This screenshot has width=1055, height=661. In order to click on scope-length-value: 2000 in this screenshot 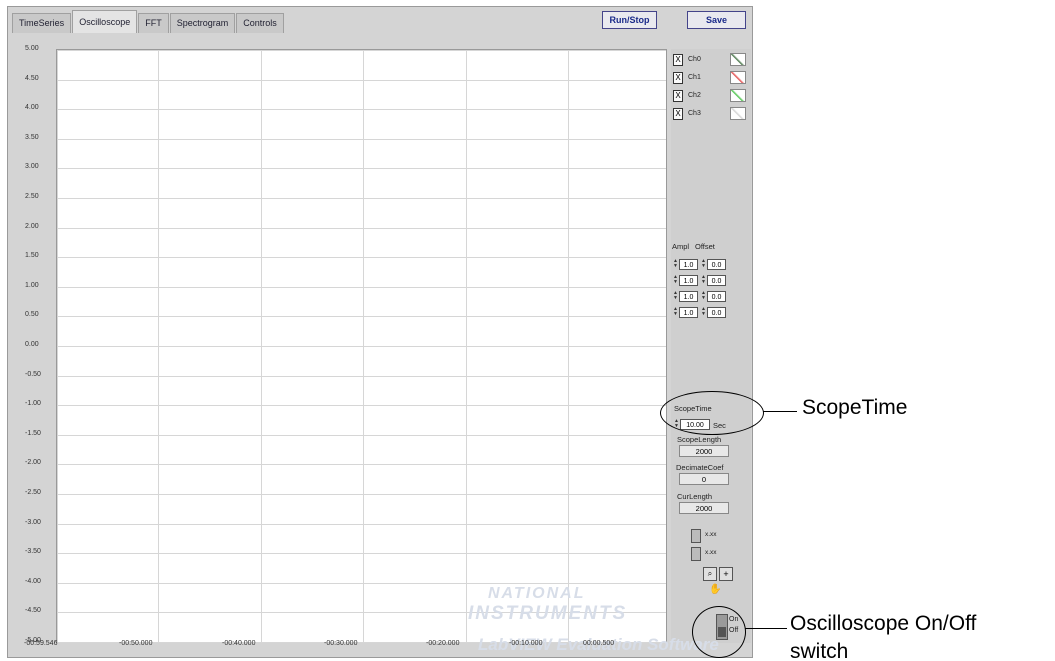, I will do `click(704, 451)`.